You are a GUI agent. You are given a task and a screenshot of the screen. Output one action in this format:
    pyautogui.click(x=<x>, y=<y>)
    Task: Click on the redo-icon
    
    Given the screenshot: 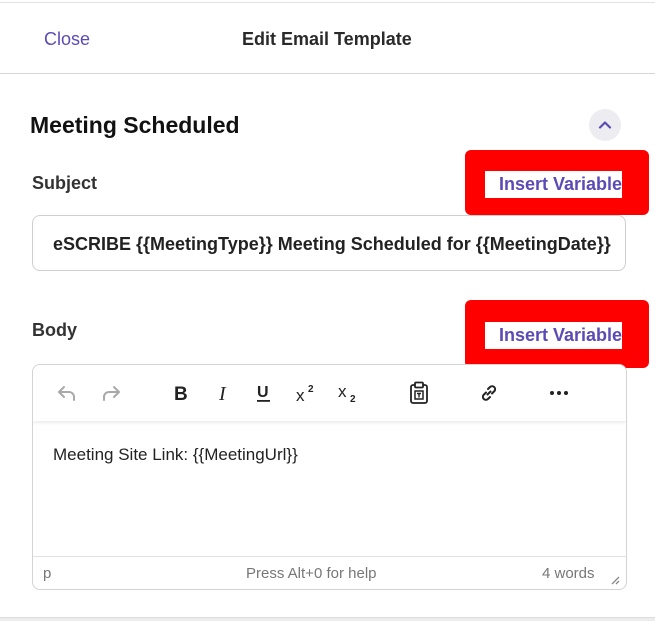 What is the action you would take?
    pyautogui.click(x=111, y=393)
    